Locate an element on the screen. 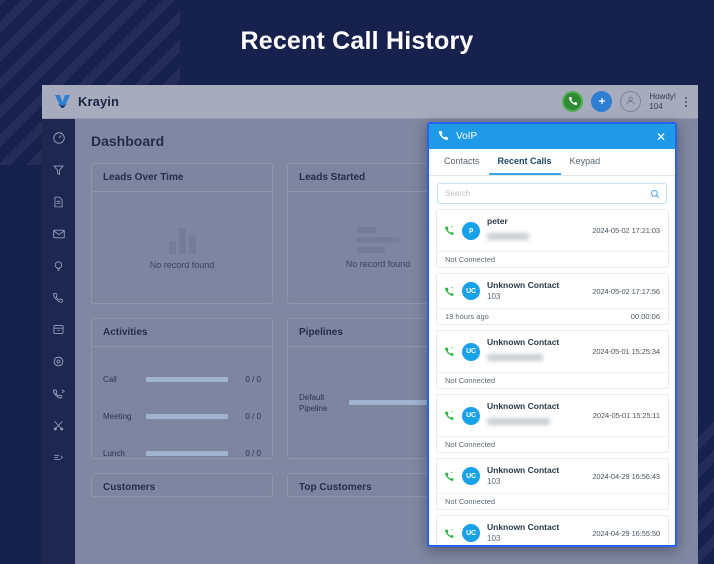  card-leads-over-time: Leads Over Time No record found is located at coordinates (182, 233).